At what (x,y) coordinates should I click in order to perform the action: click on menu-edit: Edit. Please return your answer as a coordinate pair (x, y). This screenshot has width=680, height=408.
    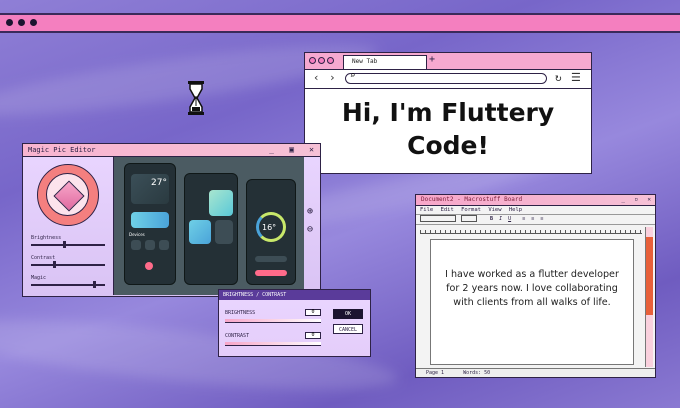
    Looking at the image, I should click on (447, 210).